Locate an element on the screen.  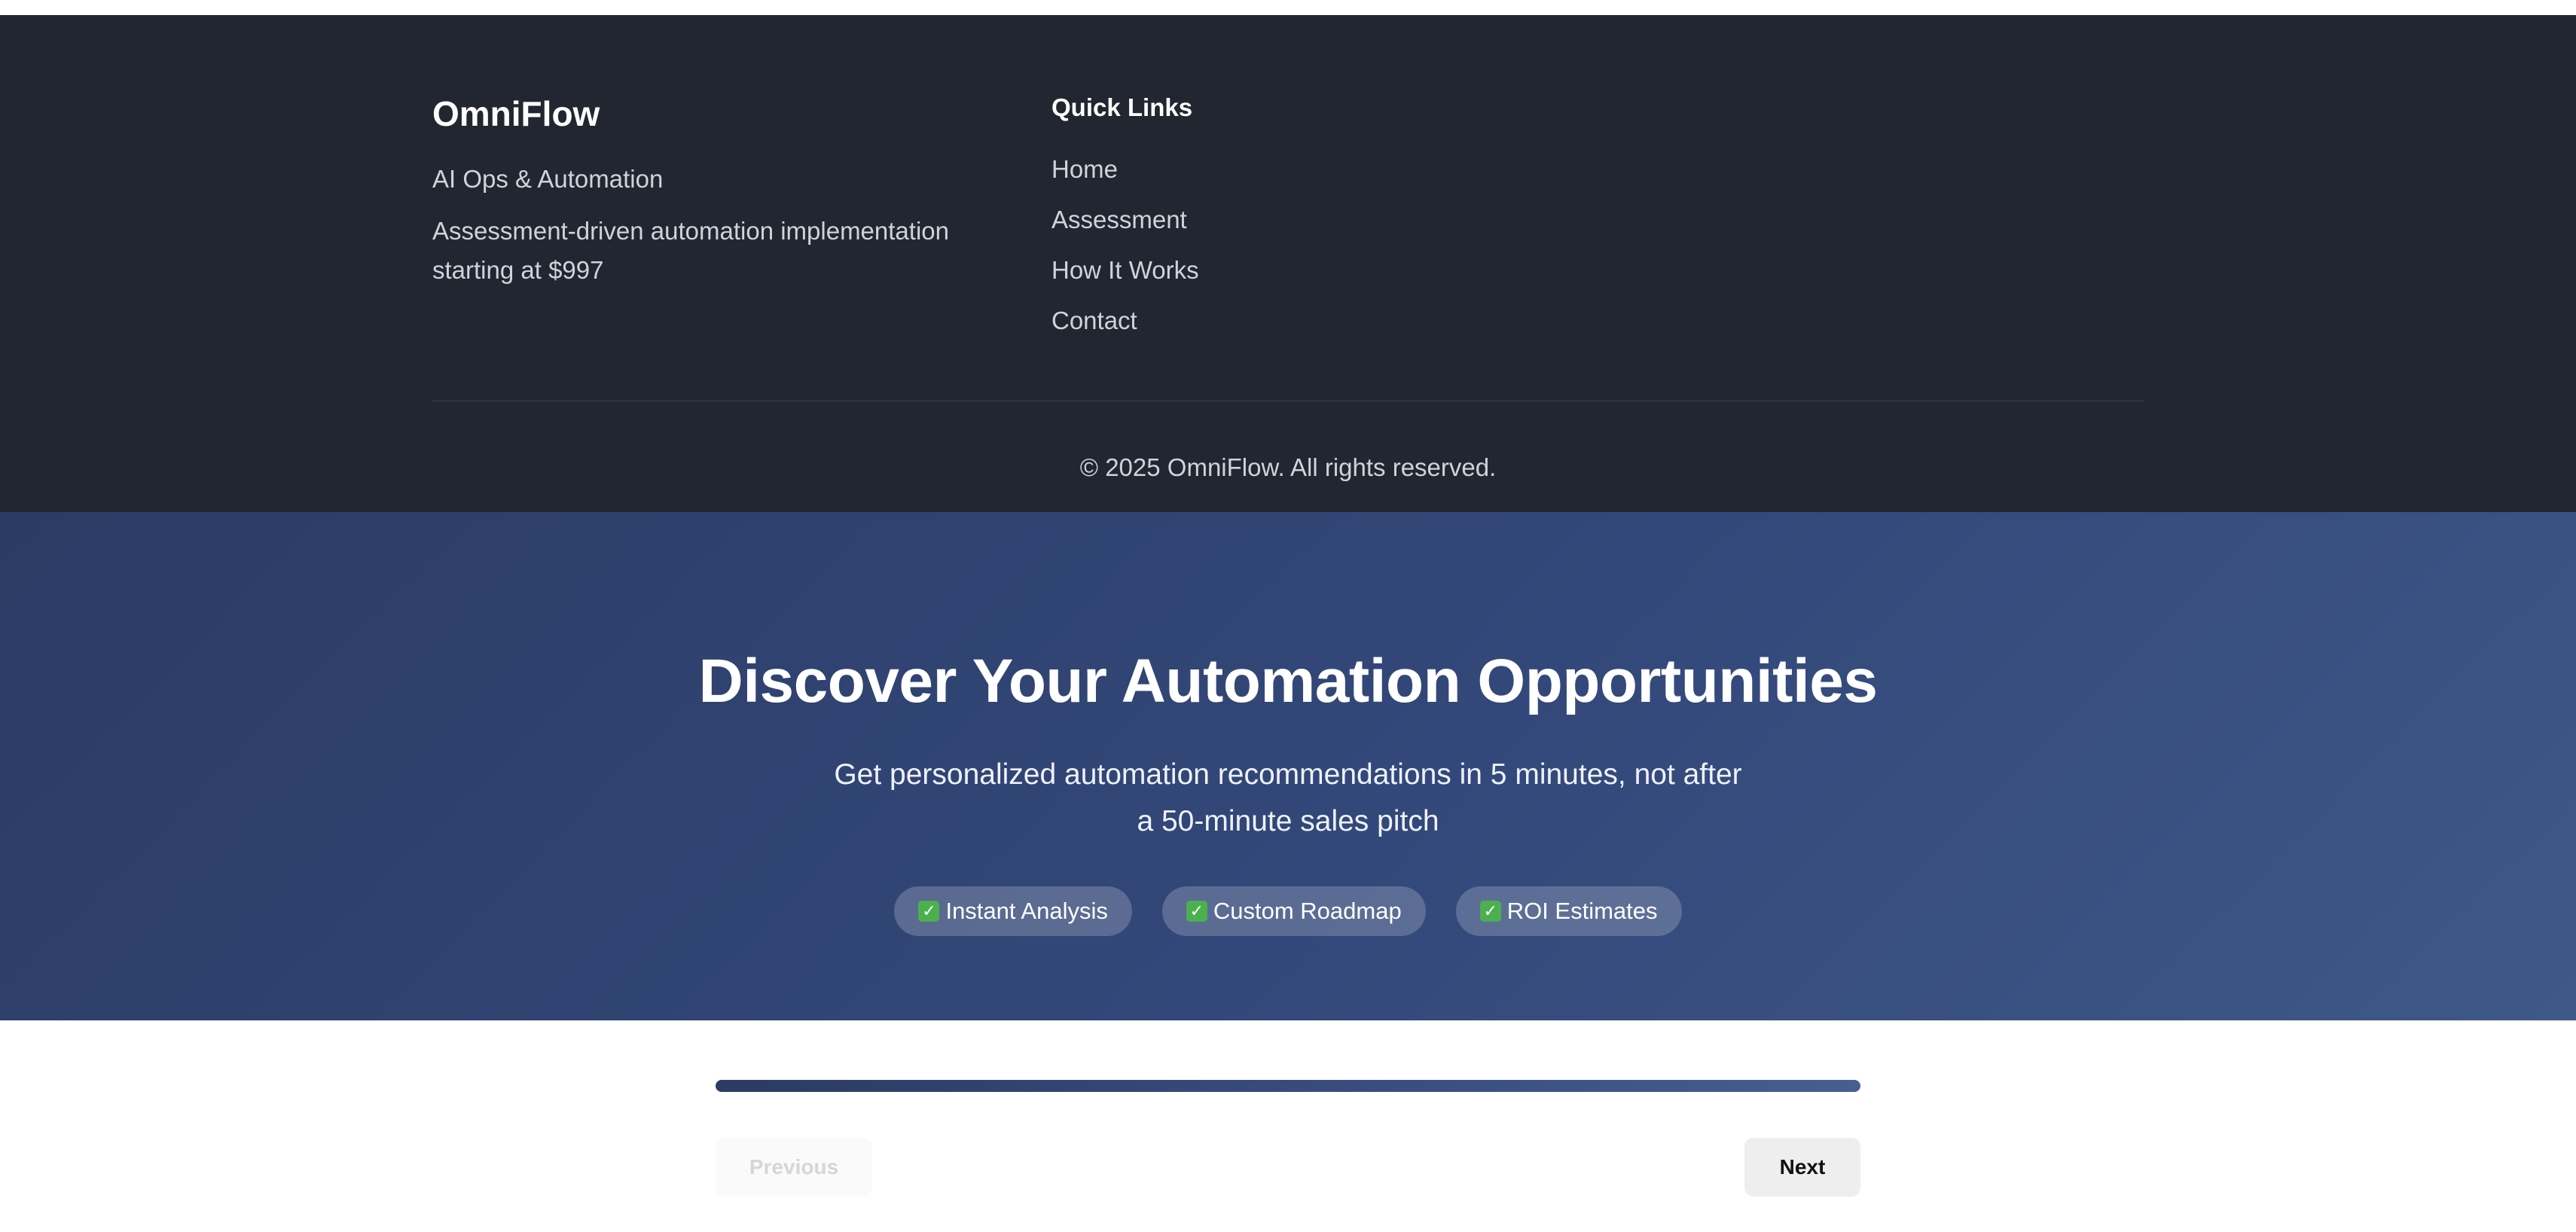
quick-links-list: Home Assessment How It Works Contact is located at coordinates (1277, 253).